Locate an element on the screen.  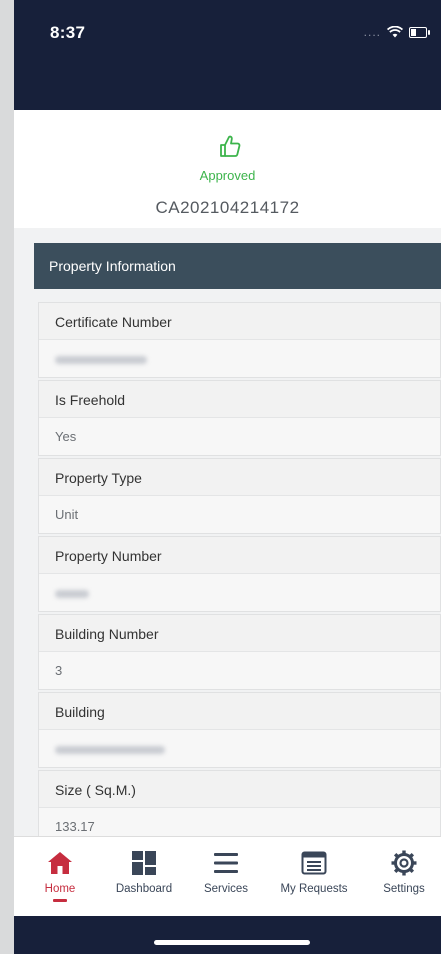
tab-label: Home is located at coordinates (60, 889).